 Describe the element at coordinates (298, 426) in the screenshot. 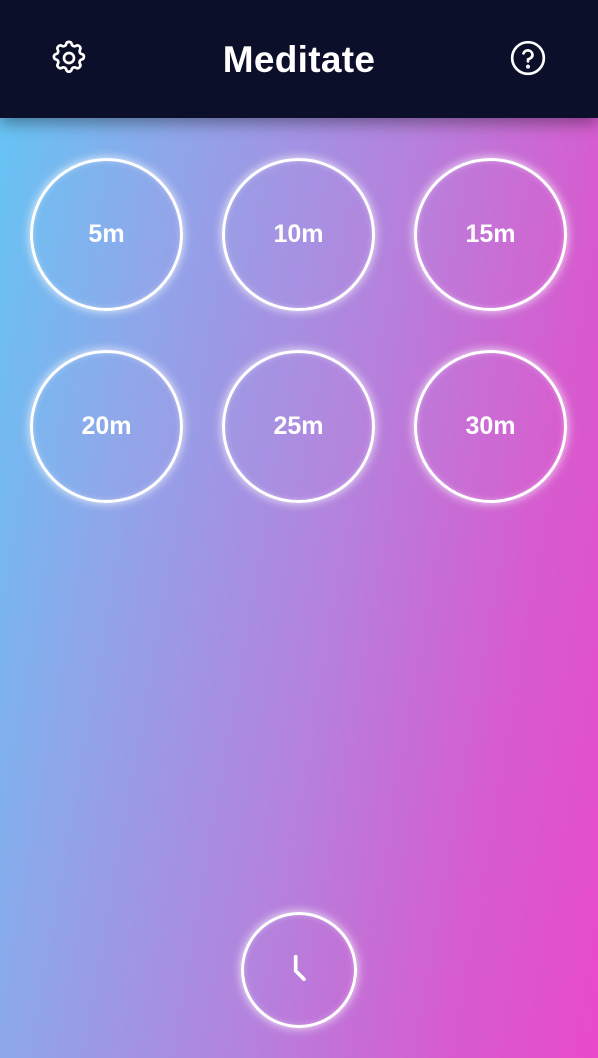

I see `duration-button-25m: 25m` at that location.